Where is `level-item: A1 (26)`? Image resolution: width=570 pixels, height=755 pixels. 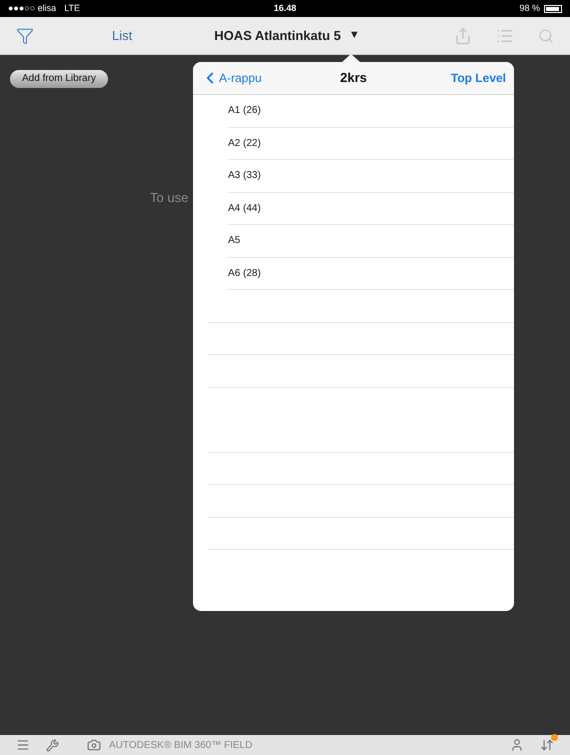 level-item: A1 (26) is located at coordinates (244, 110).